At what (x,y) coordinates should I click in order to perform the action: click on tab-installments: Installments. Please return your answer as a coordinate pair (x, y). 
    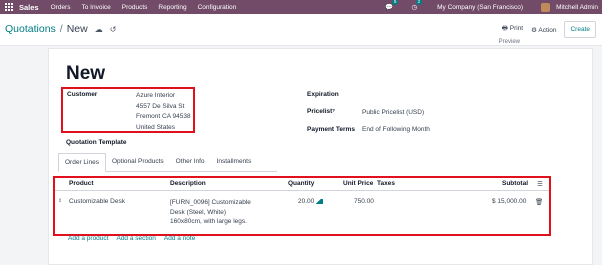
    Looking at the image, I should click on (234, 162).